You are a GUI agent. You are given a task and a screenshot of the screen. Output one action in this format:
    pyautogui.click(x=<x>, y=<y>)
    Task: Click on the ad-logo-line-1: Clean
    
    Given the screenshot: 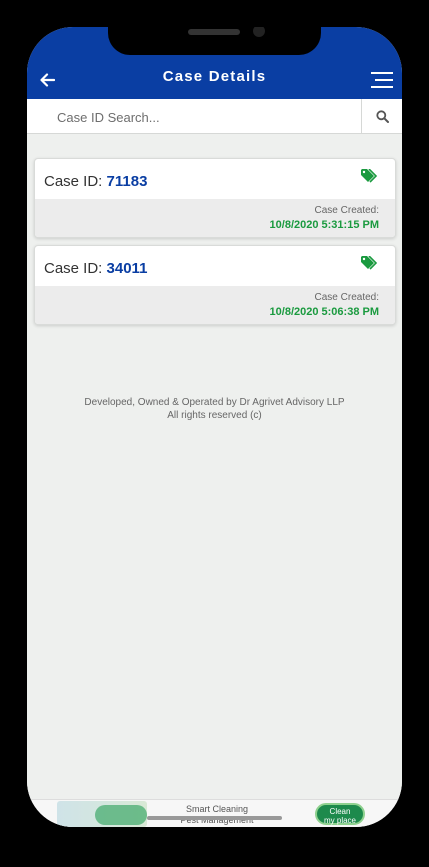 What is the action you would take?
    pyautogui.click(x=340, y=811)
    